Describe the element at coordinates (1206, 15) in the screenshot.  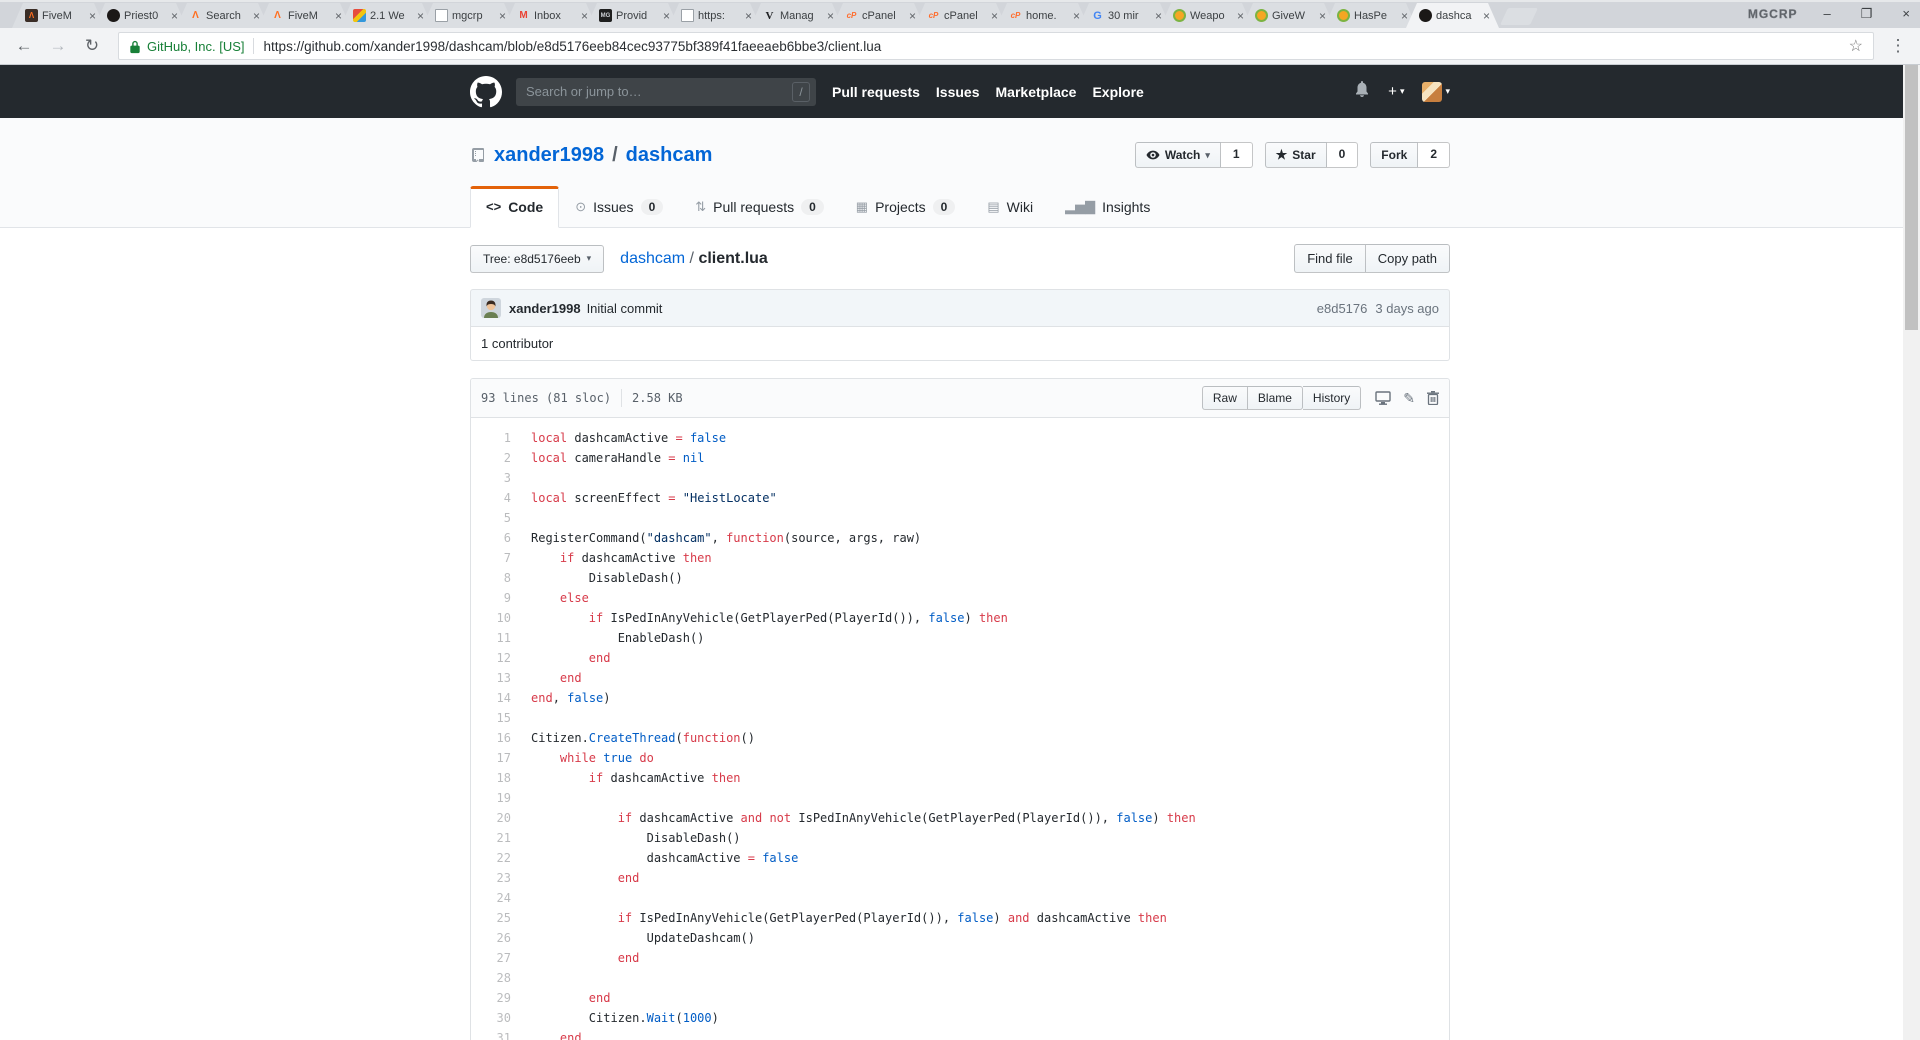
I see `browser-tab: Weapo ×` at that location.